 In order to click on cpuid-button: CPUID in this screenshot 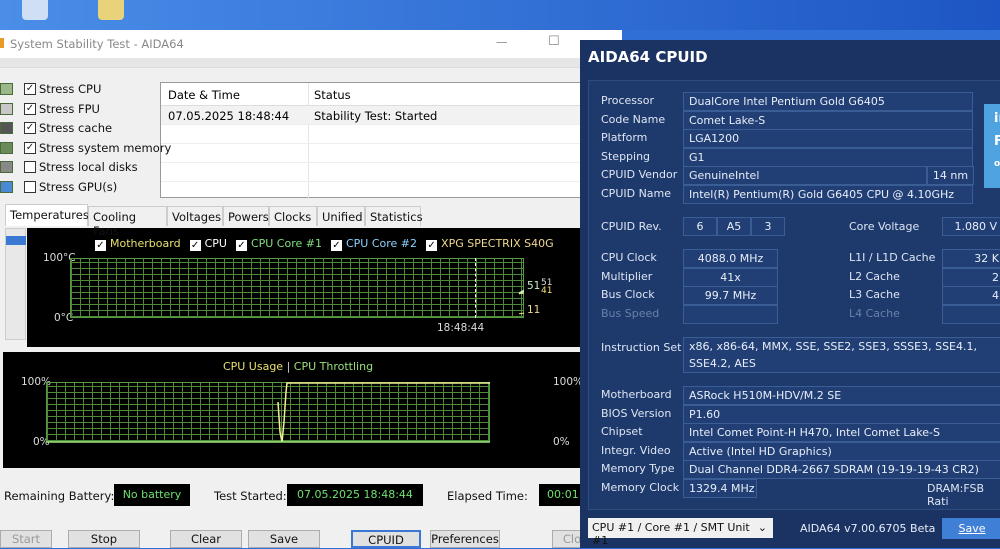, I will do `click(386, 539)`.